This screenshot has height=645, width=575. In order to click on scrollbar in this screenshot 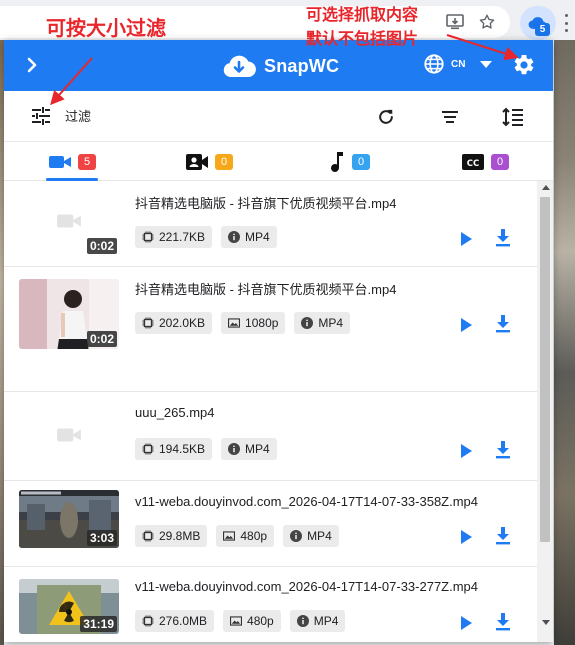, I will do `click(545, 411)`.